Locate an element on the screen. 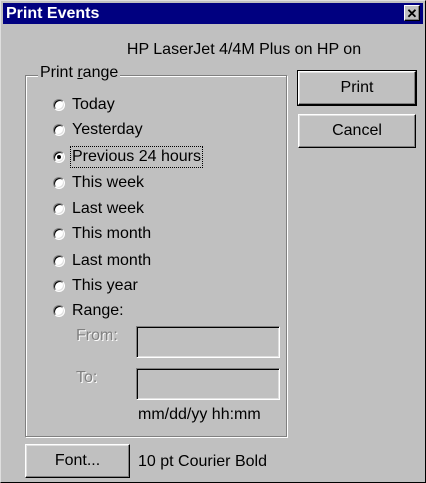 The width and height of the screenshot is (426, 483). window-title: Print Events is located at coordinates (53, 13).